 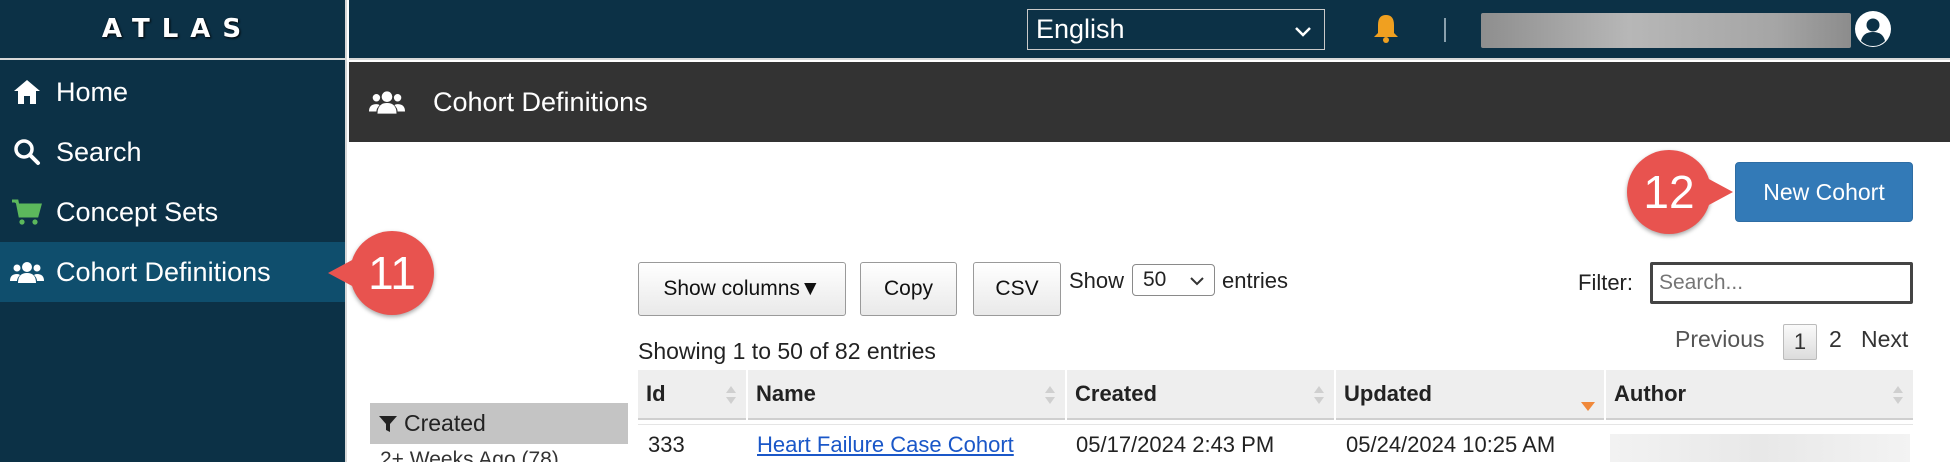 I want to click on sidebar-item-concept-sets: Concept Sets, so click(x=172, y=212).